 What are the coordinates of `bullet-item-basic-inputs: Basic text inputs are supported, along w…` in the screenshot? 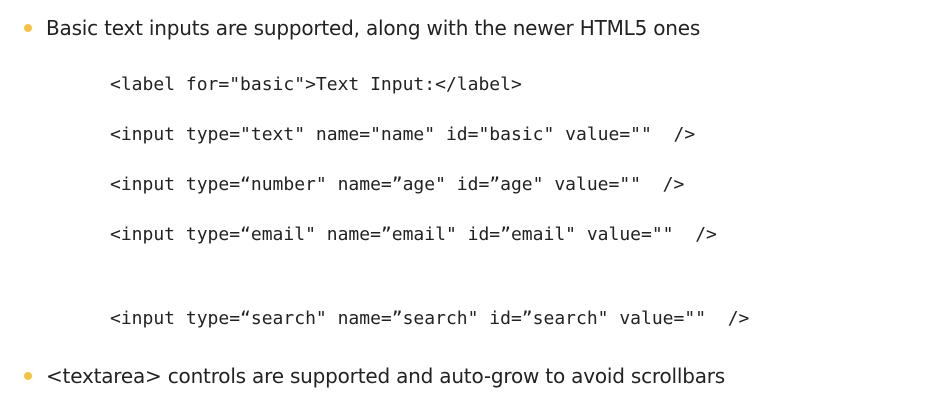 It's located at (362, 28).